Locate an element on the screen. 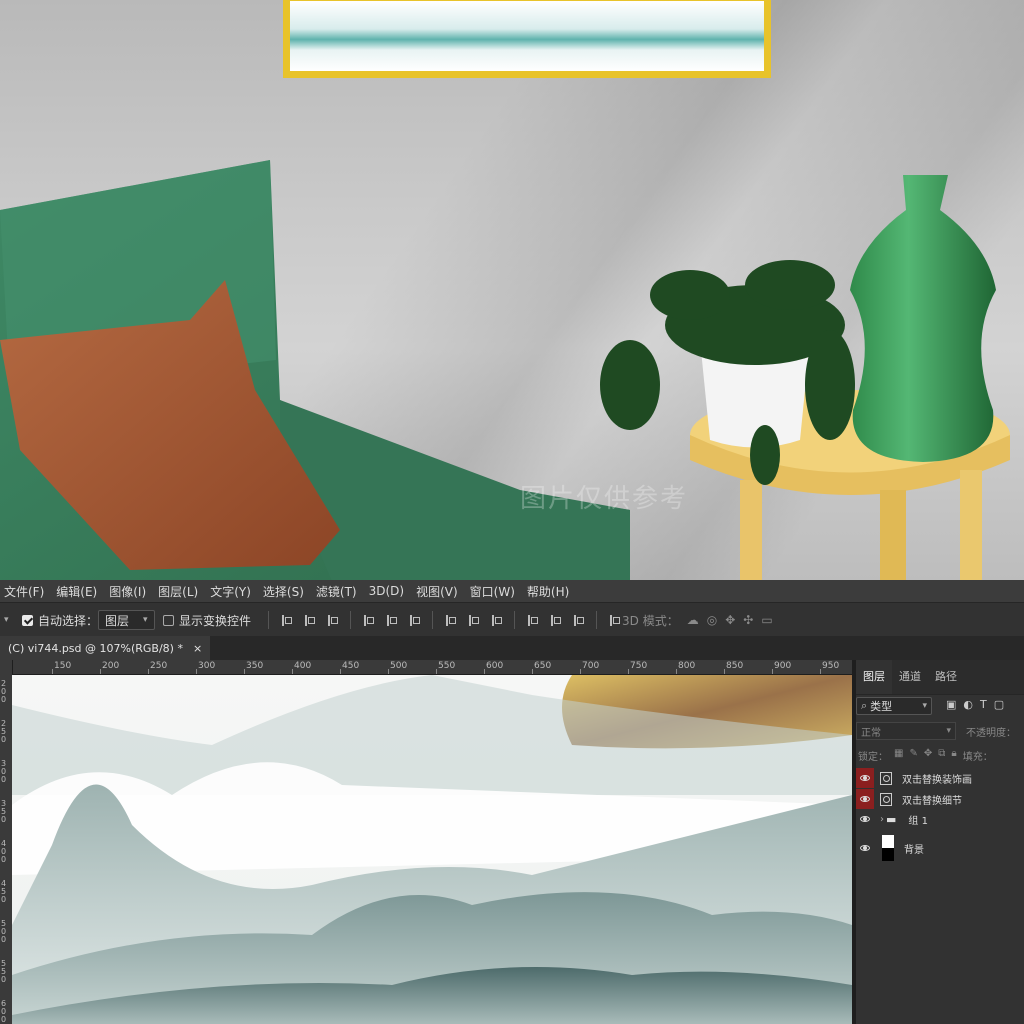 Image resolution: width=1024 pixels, height=1024 pixels. ruler-label: 900 is located at coordinates (783, 666).